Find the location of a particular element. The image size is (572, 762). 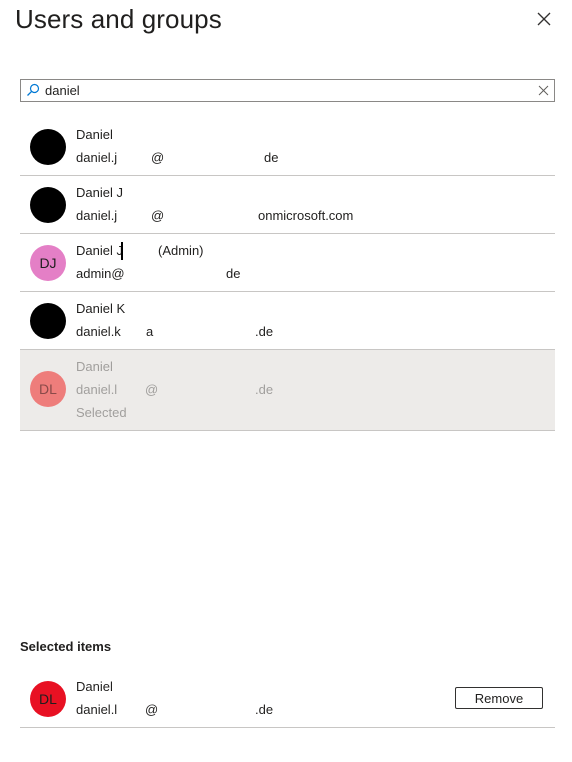

selected-items-list: DL Daniel daniel.l @ .de Remove is located at coordinates (287, 699).